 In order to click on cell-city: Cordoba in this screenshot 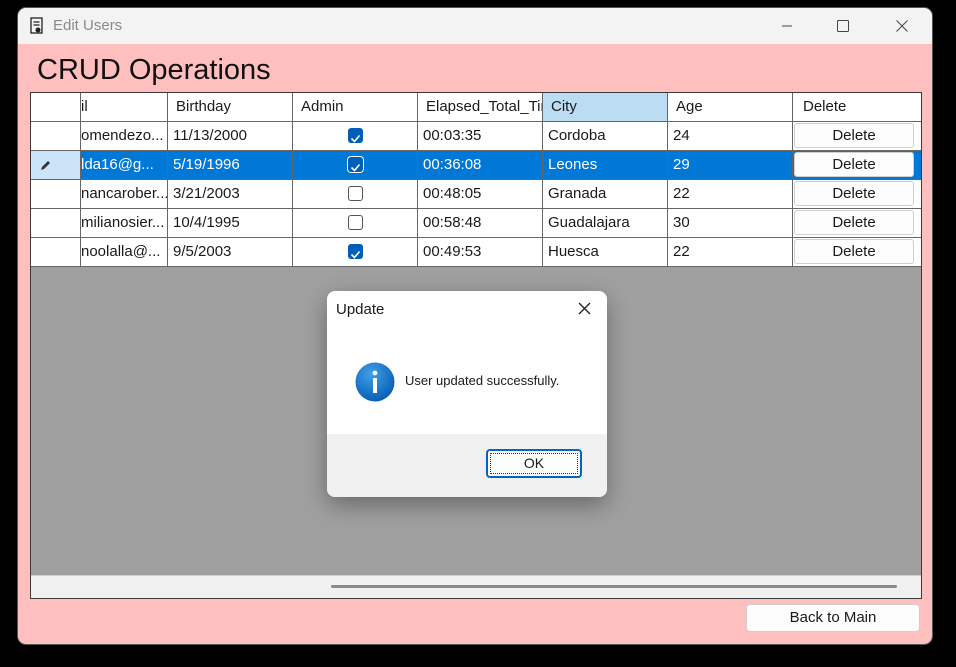, I will do `click(605, 136)`.